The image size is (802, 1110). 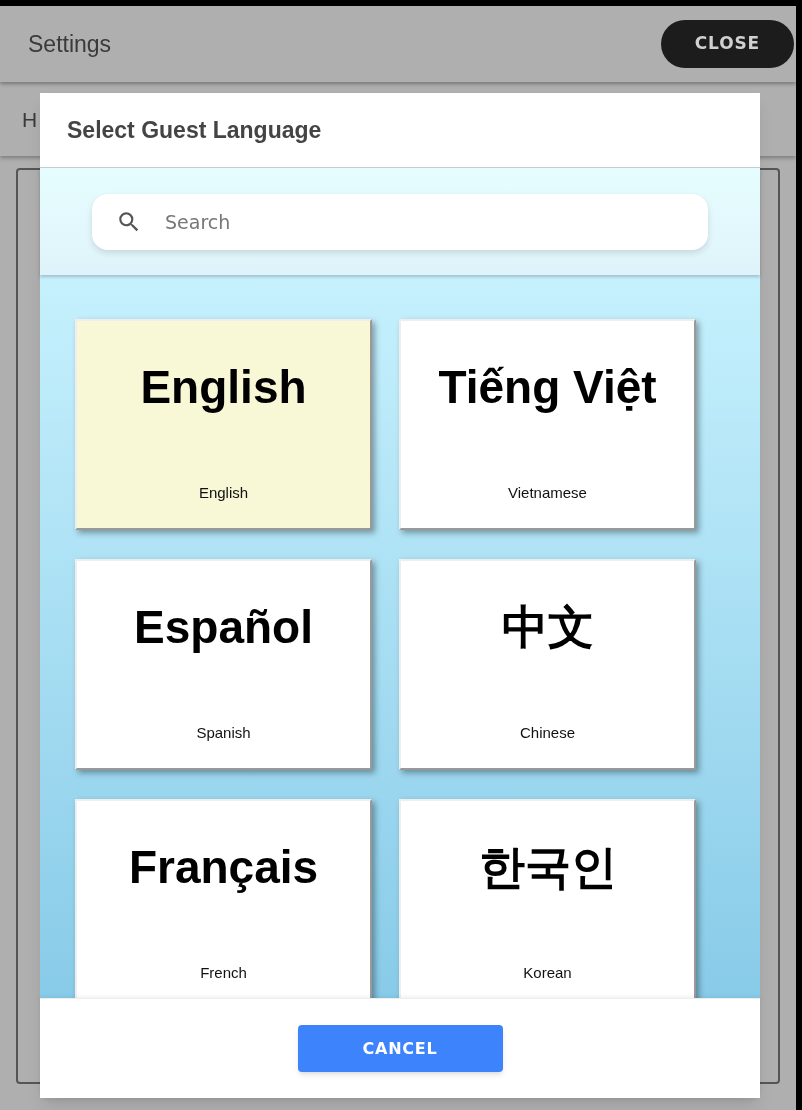 What do you see at coordinates (547, 424) in the screenshot?
I see `language-card: Tiếng Việt Vietnamese` at bounding box center [547, 424].